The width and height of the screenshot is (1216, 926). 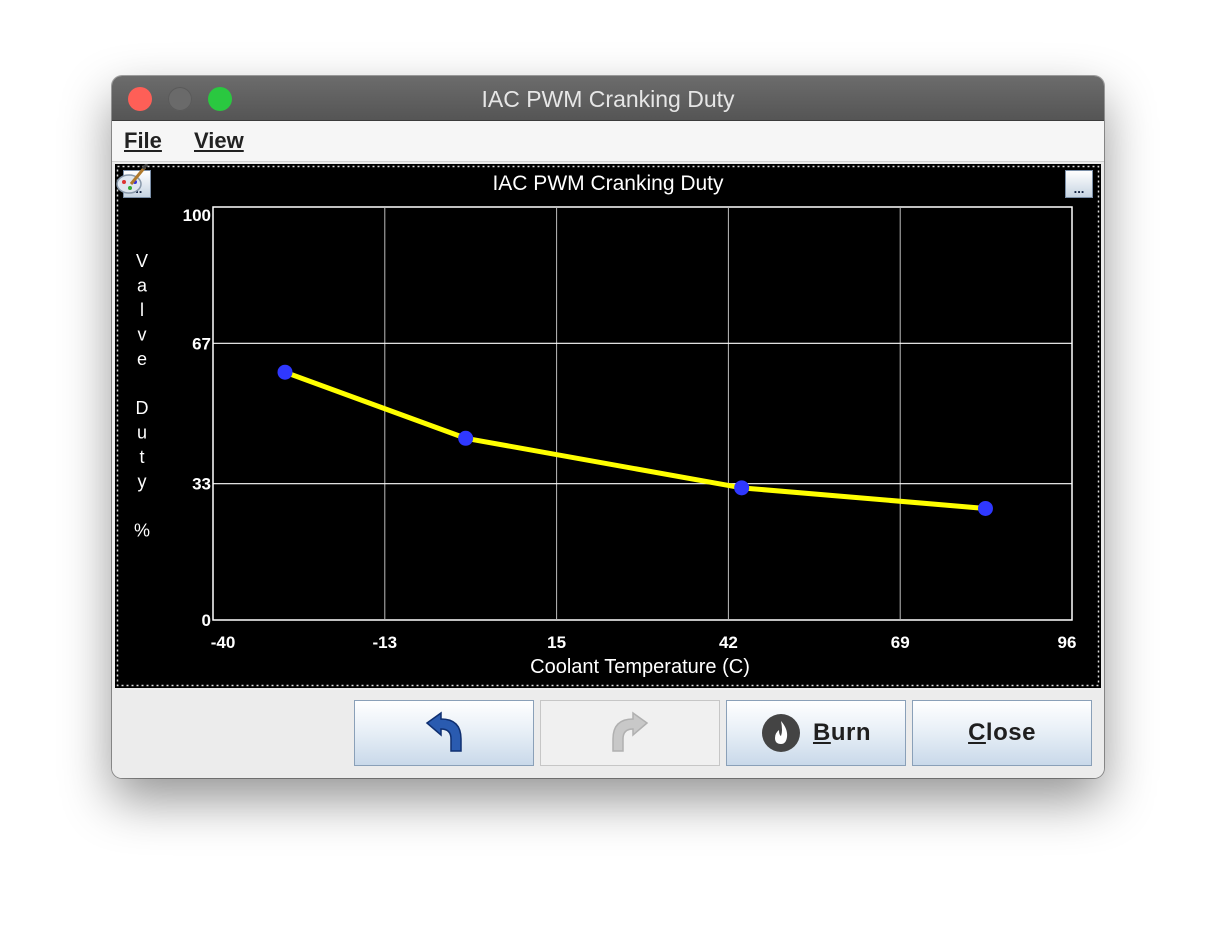 I want to click on close-button: Close, so click(x=1002, y=733).